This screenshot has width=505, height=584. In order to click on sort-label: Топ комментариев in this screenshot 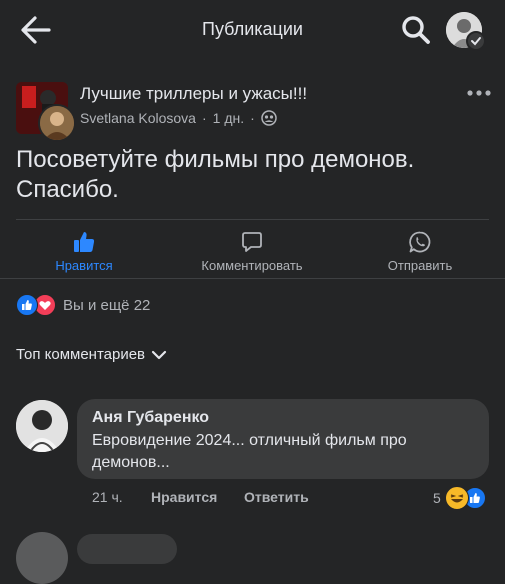, I will do `click(81, 354)`.